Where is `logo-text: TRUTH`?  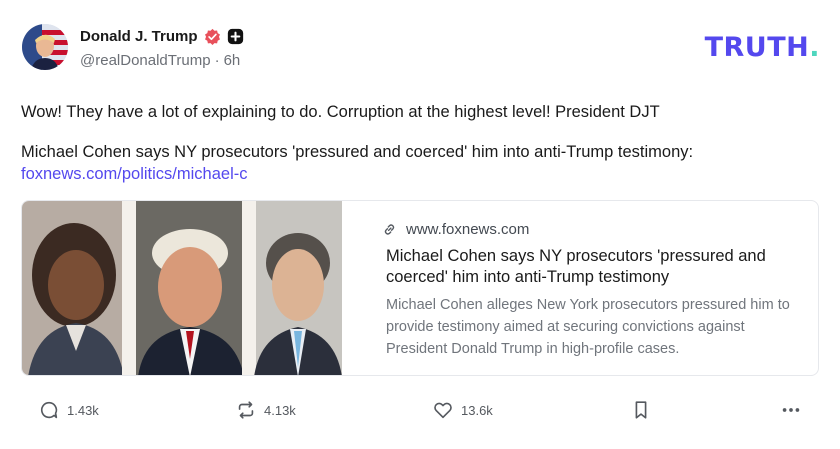 logo-text: TRUTH is located at coordinates (757, 47).